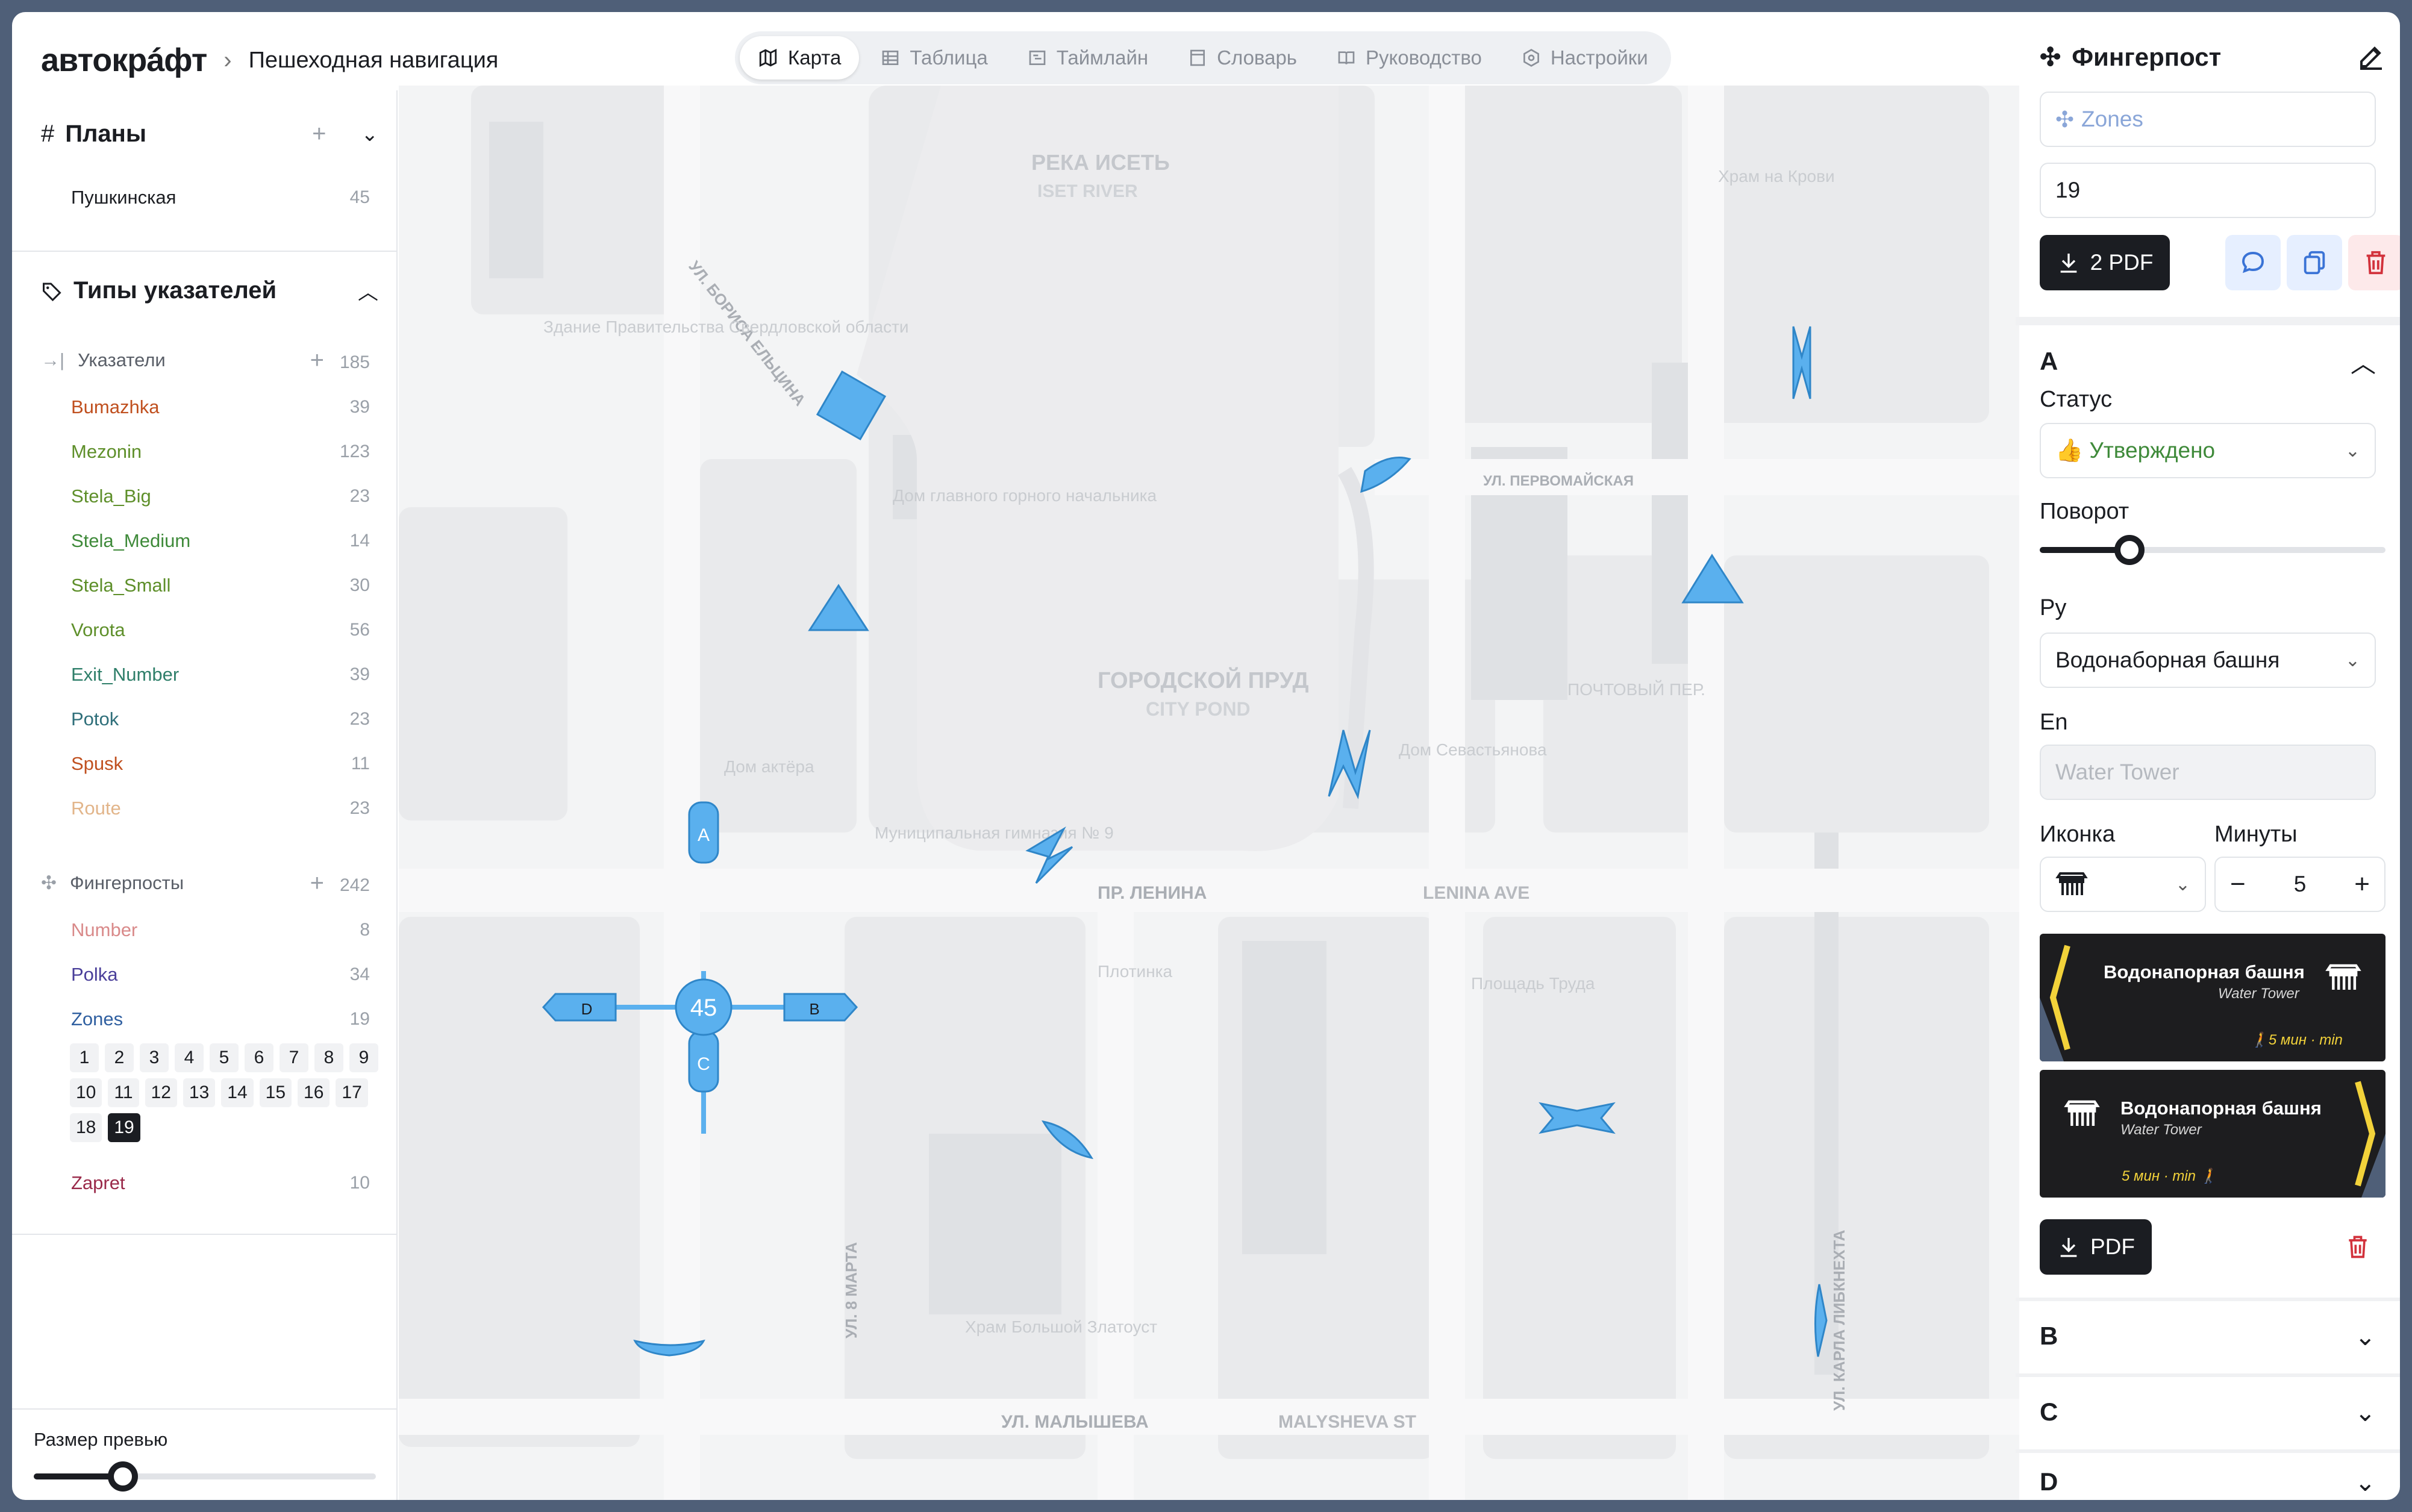 This screenshot has width=2412, height=1512. What do you see at coordinates (352, 1092) in the screenshot?
I see `zone-button: 17` at bounding box center [352, 1092].